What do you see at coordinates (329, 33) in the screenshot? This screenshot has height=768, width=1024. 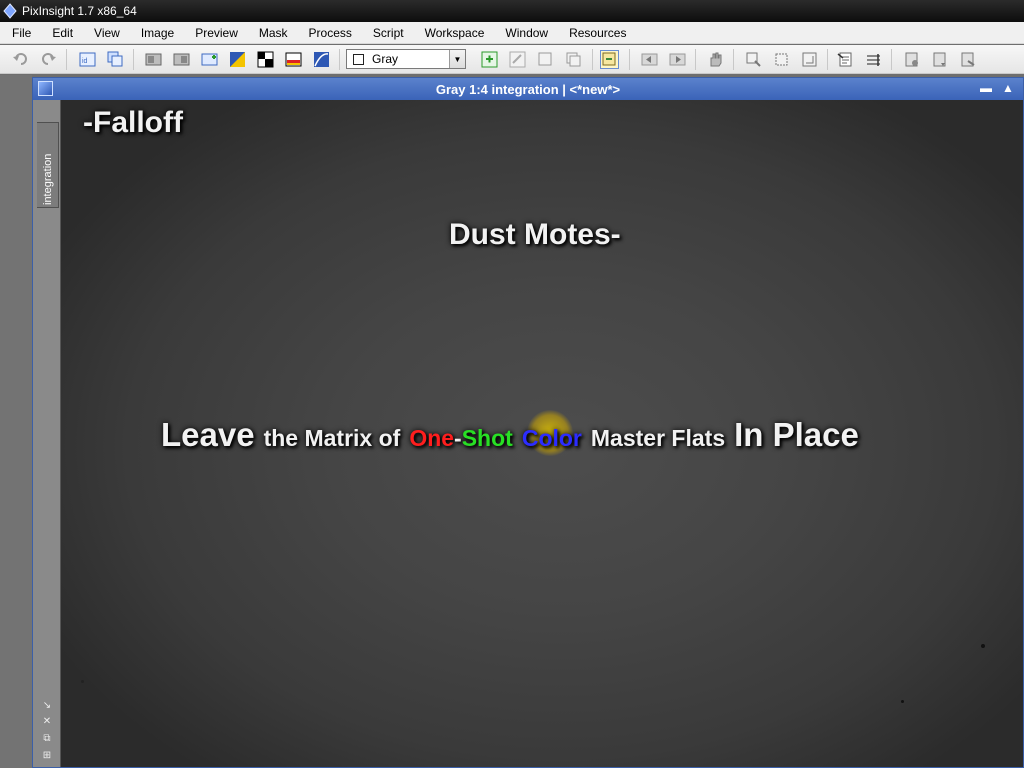 I see `menu-process: Process` at bounding box center [329, 33].